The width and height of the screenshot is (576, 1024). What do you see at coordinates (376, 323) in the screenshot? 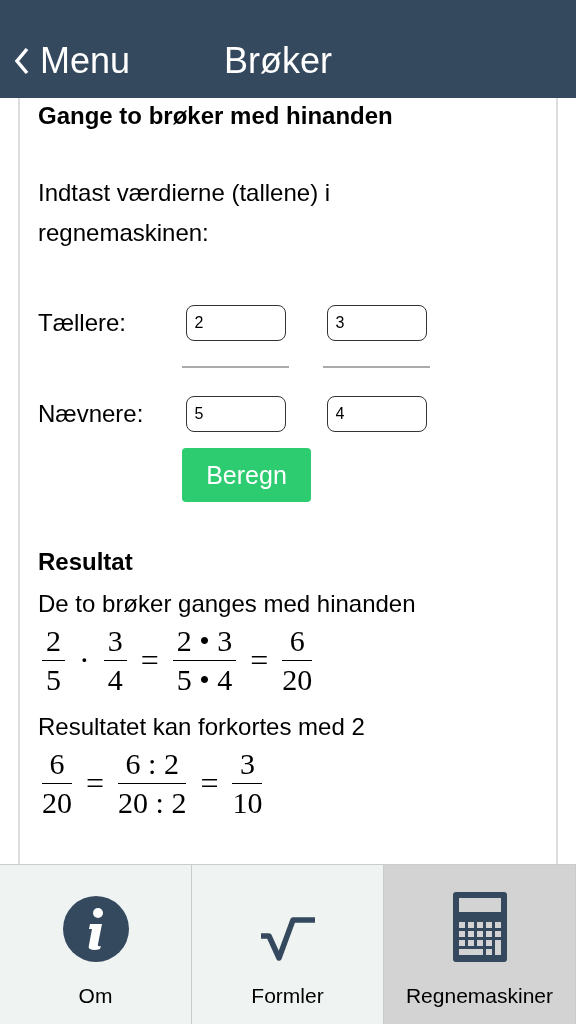
I see `numerator-field: 3` at bounding box center [376, 323].